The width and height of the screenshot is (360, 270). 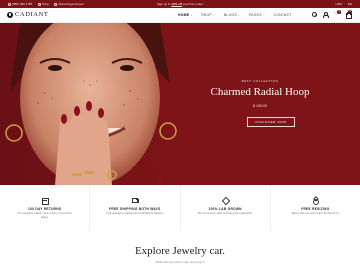 I want to click on feature-title: 100% LAB GROWN, so click(x=225, y=209).